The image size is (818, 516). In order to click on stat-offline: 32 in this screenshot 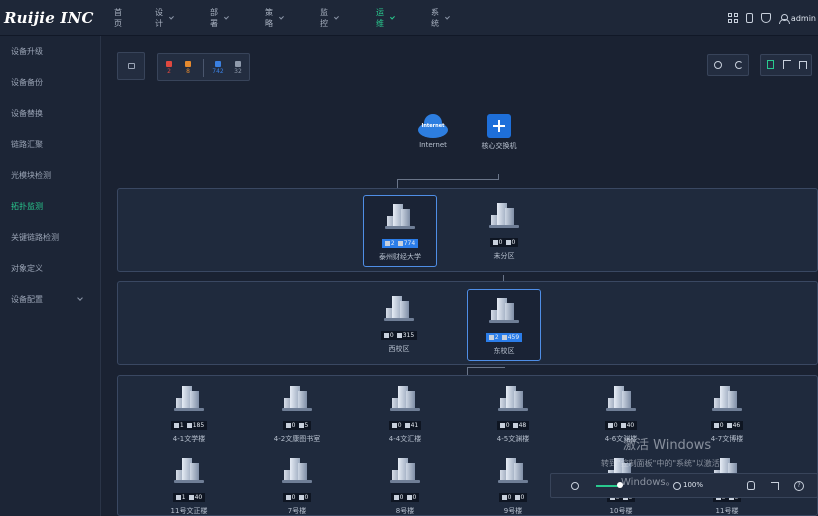, I will do `click(238, 68)`.